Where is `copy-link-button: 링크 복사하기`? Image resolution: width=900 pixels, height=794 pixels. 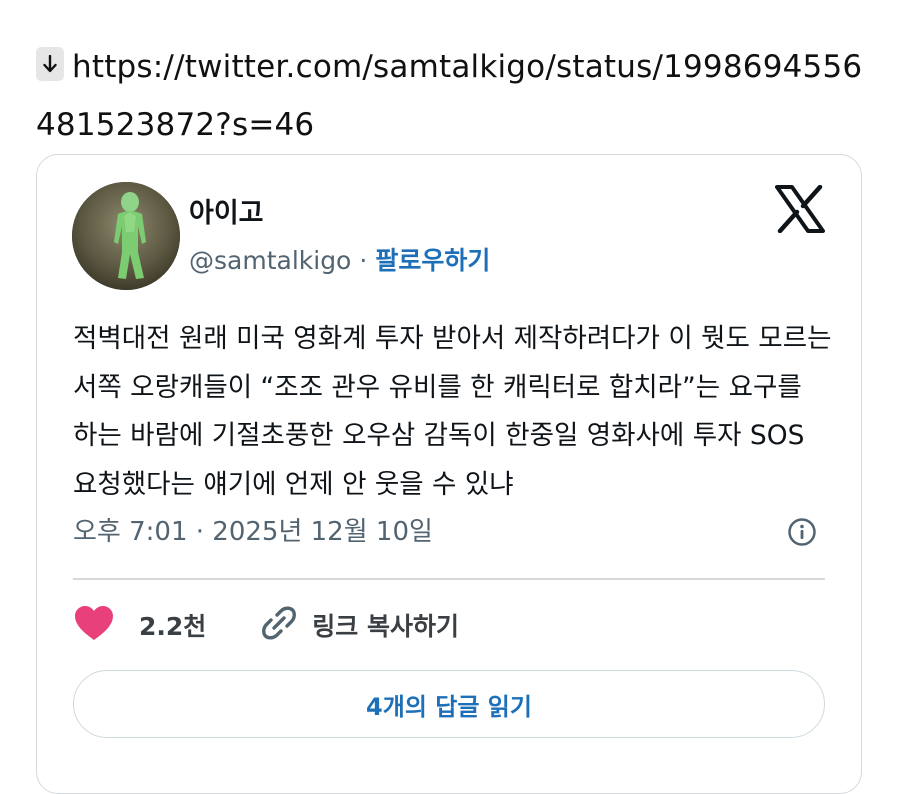 copy-link-button: 링크 복사하기 is located at coordinates (359, 625).